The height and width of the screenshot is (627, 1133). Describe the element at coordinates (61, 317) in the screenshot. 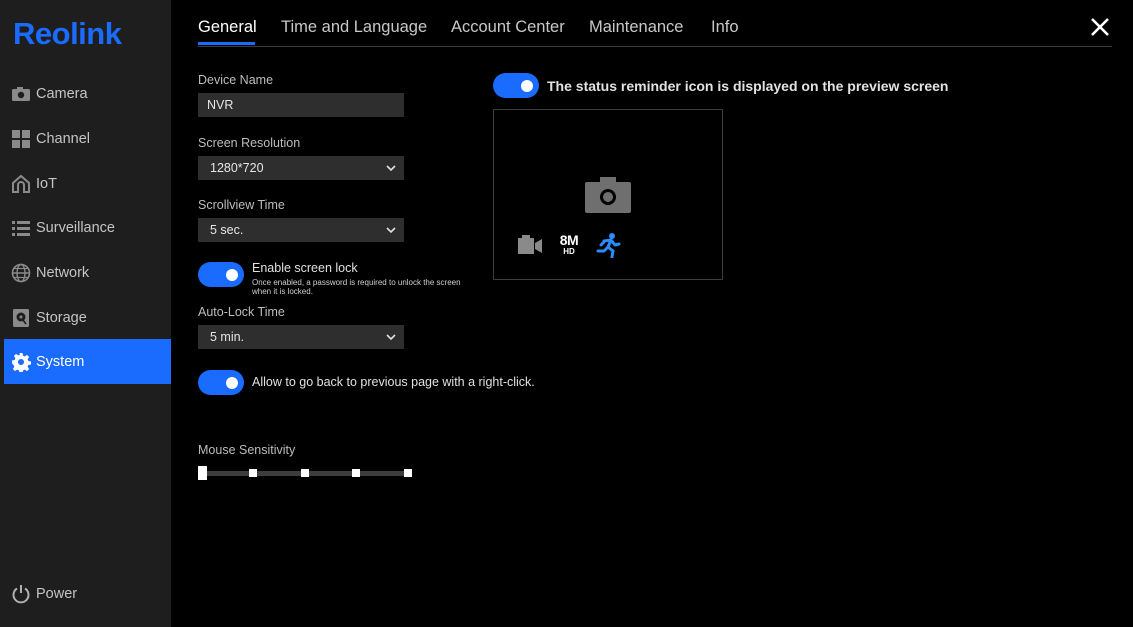

I see `sidebar-item-label: Storage` at that location.